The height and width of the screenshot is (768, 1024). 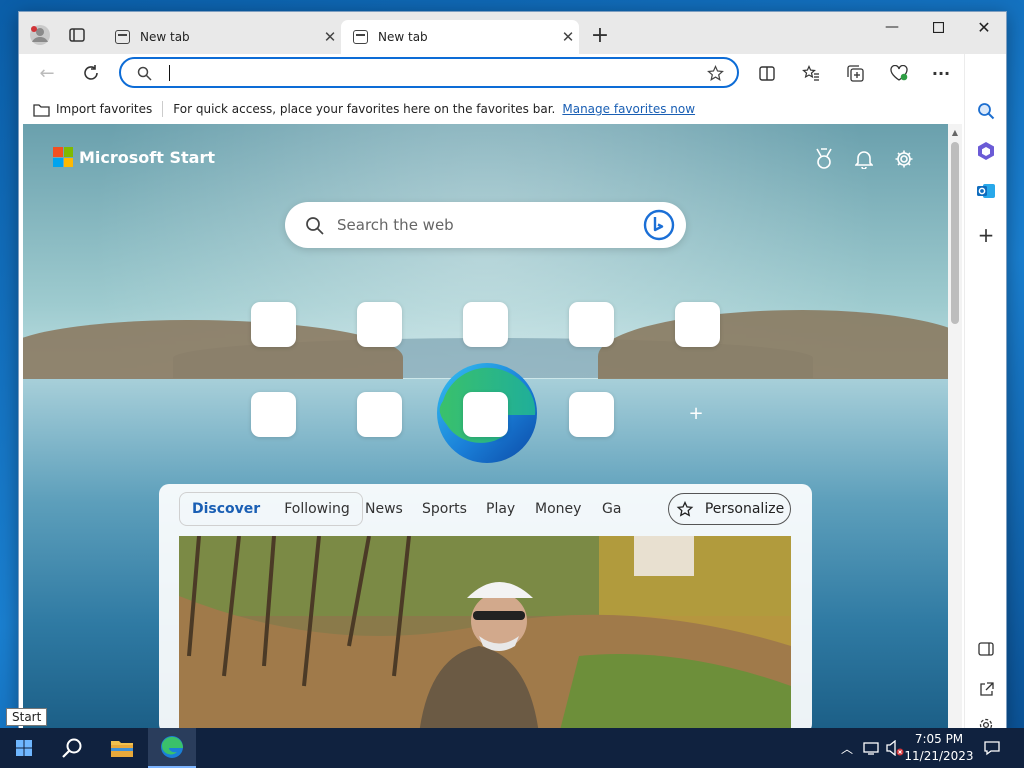 What do you see at coordinates (485, 225) in the screenshot?
I see `web-search-box: Search the web` at bounding box center [485, 225].